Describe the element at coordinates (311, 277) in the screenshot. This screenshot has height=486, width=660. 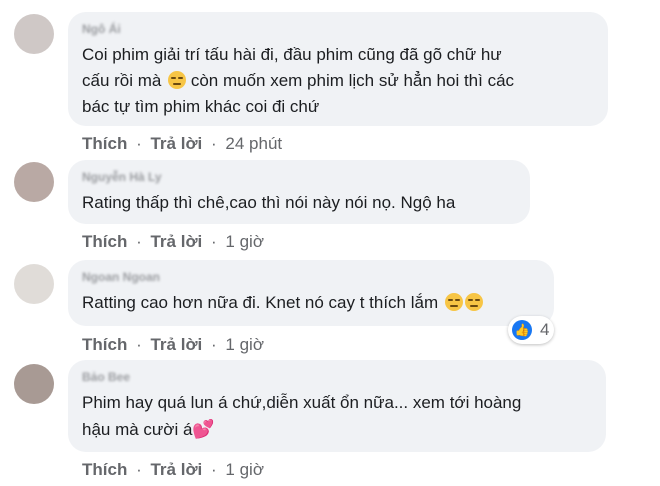
I see `comment-author: Ngoan Ngoan` at that location.